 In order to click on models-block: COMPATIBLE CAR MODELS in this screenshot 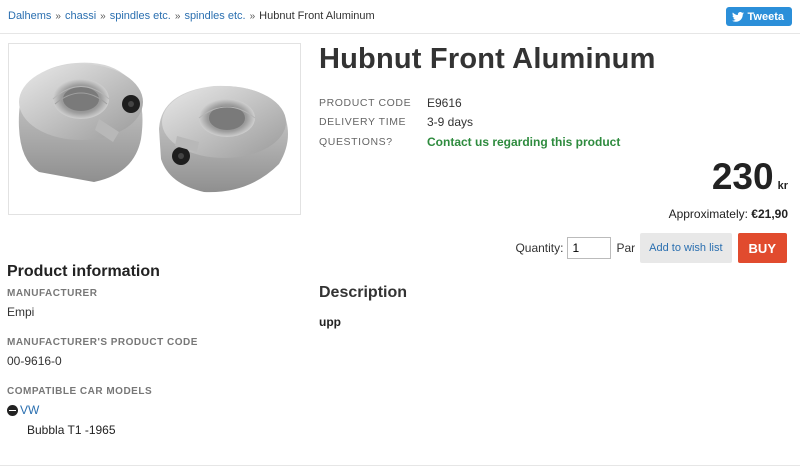, I will do `click(79, 391)`.